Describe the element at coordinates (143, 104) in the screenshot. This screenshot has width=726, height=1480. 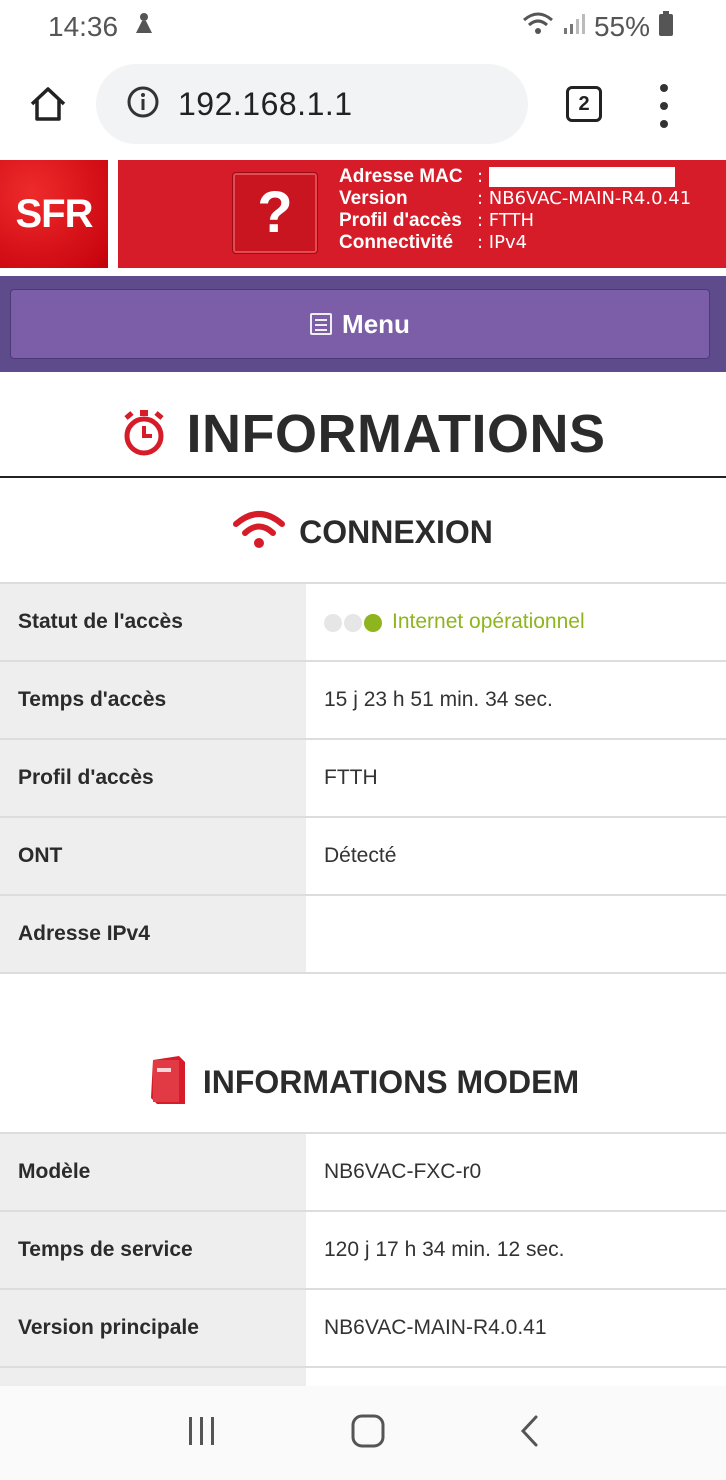
I see `info-icon` at that location.